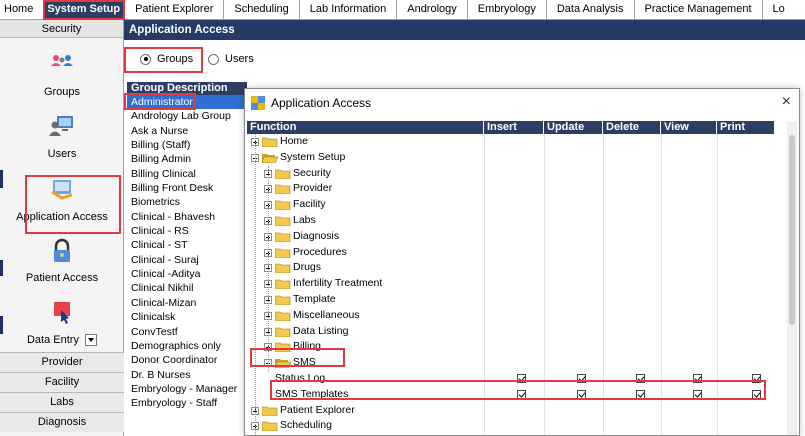 Image resolution: width=805 pixels, height=436 pixels. Describe the element at coordinates (517, 142) in the screenshot. I see `tree-row: Home` at that location.